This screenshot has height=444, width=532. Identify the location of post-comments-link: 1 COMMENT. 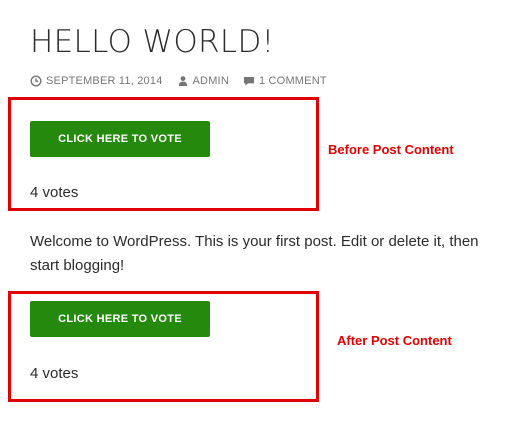
(285, 81).